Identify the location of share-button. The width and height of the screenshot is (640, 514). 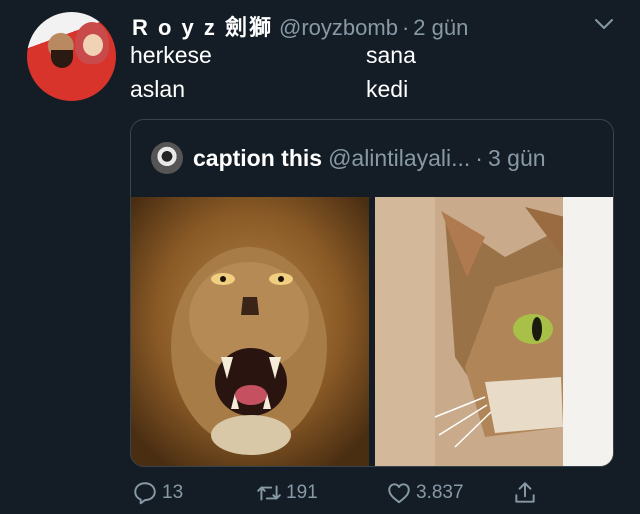
(527, 493).